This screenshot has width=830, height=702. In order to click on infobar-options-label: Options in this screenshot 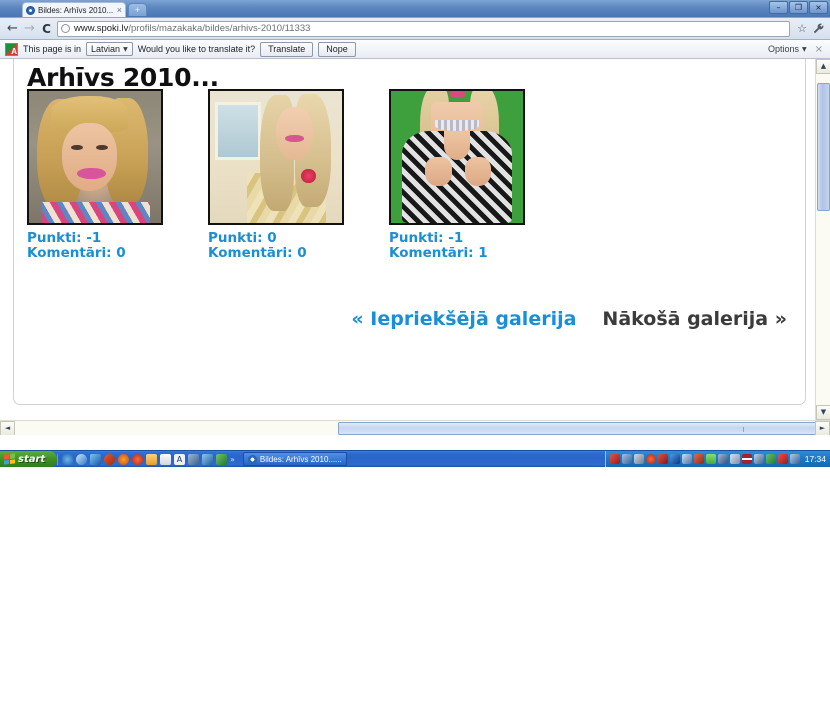, I will do `click(783, 49)`.